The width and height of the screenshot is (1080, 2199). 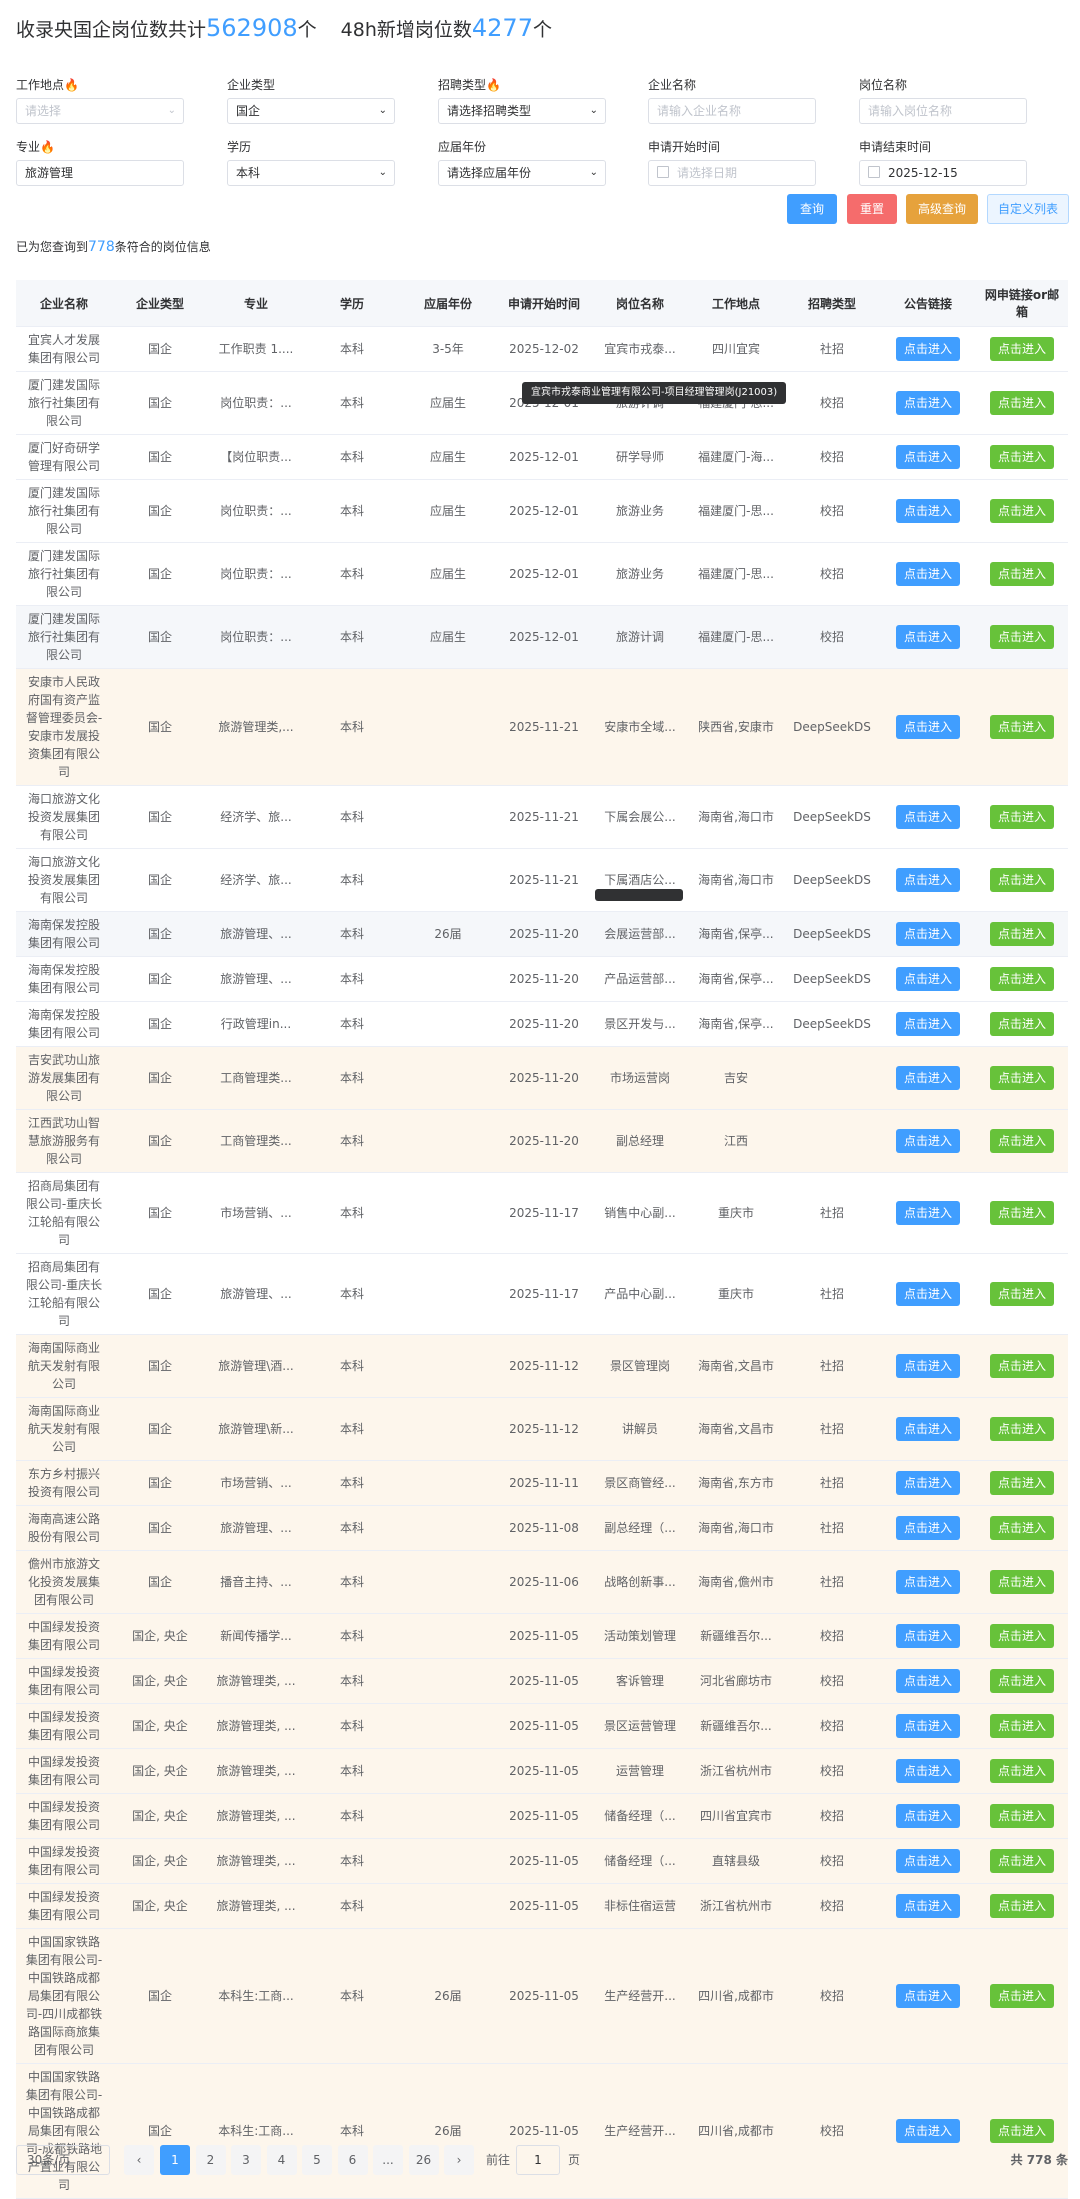 I want to click on goto-page-input: 1, so click(x=538, y=2160).